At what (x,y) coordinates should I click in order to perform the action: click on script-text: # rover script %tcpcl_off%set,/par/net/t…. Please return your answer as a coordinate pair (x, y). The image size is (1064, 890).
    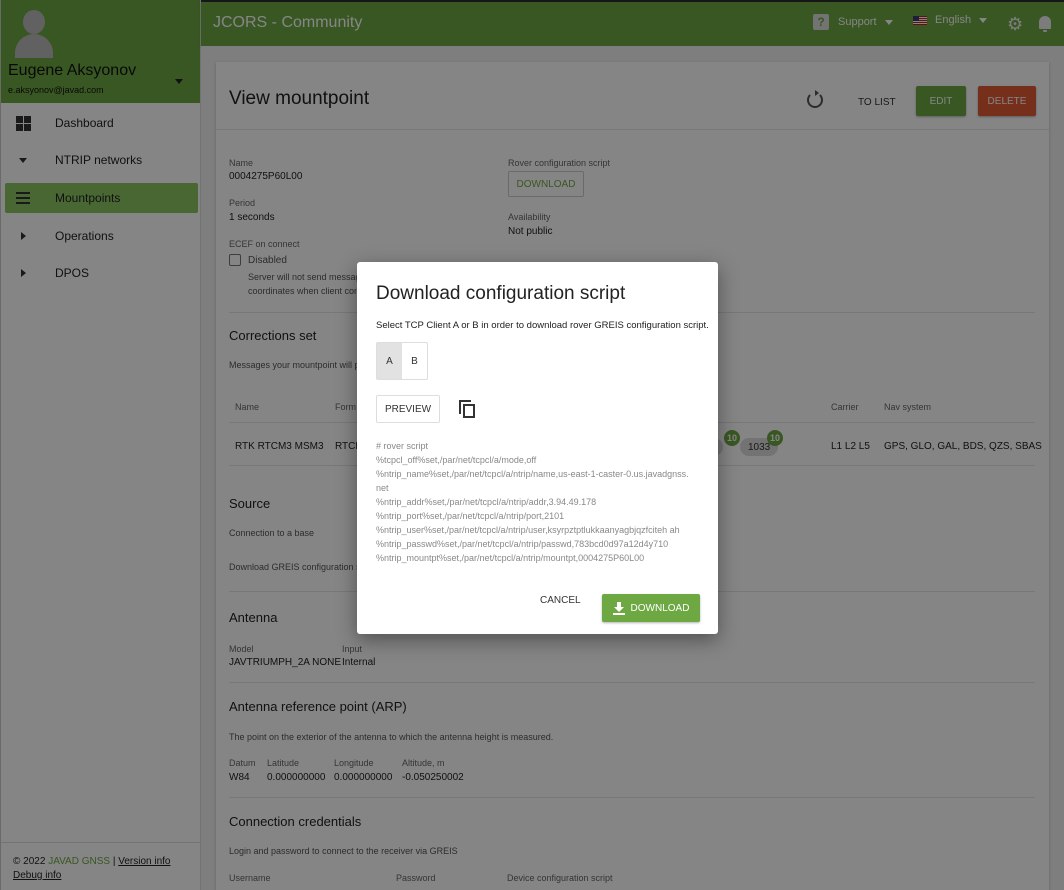
    Looking at the image, I should click on (532, 502).